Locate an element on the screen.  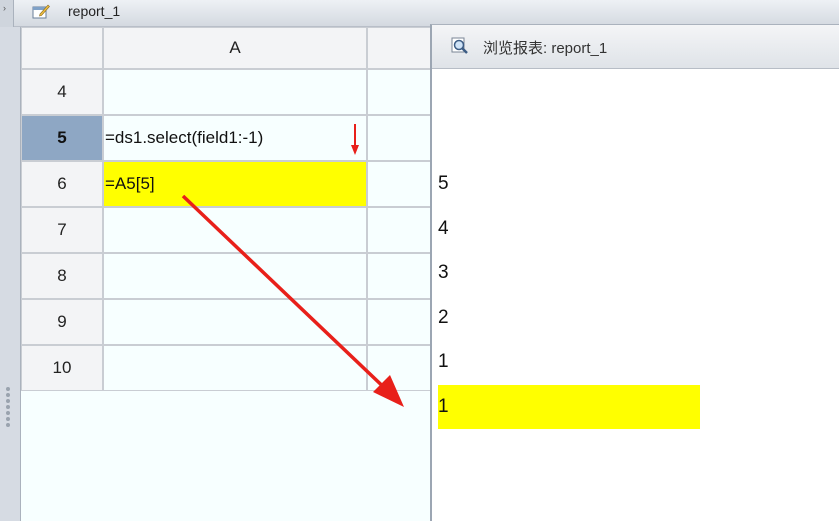
corner-header is located at coordinates (62, 48).